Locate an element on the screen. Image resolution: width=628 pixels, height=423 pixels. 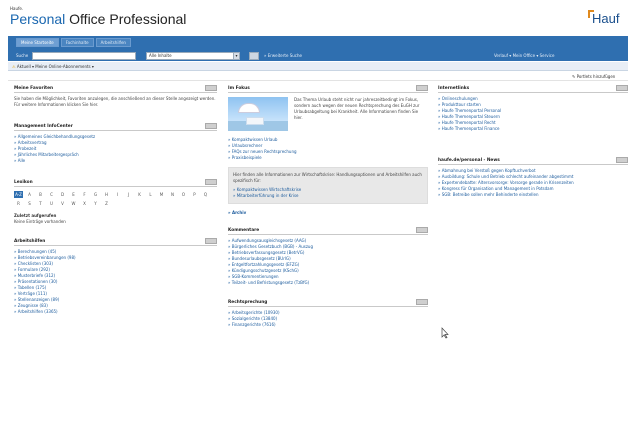
letter-button: X is located at coordinates (84, 203).